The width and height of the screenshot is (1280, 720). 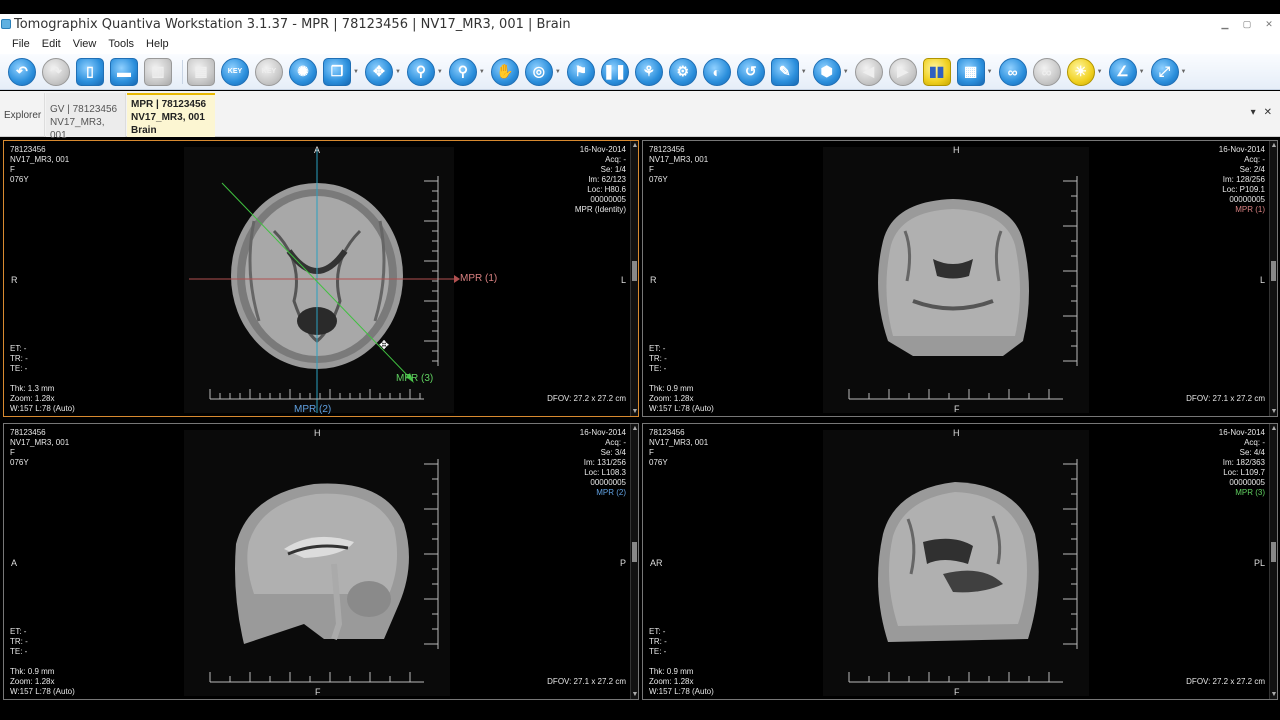 What do you see at coordinates (1142, 72) in the screenshot?
I see `angle-dropdown-icon: ▼` at bounding box center [1142, 72].